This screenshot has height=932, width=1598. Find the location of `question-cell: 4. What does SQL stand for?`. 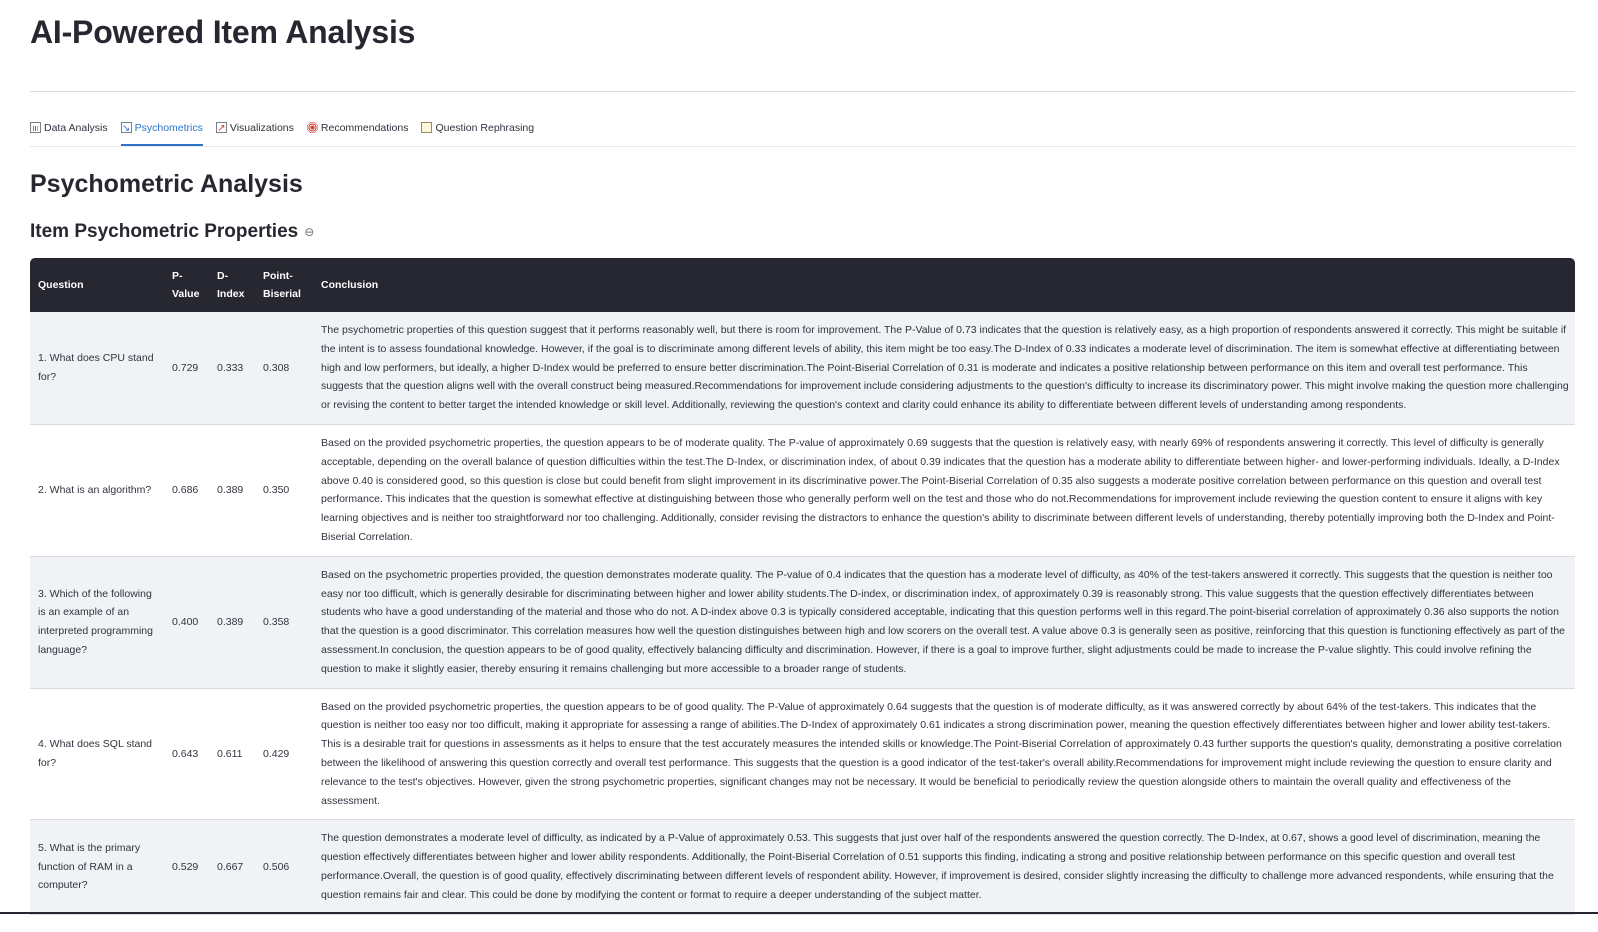

question-cell: 4. What does SQL stand for? is located at coordinates (97, 754).